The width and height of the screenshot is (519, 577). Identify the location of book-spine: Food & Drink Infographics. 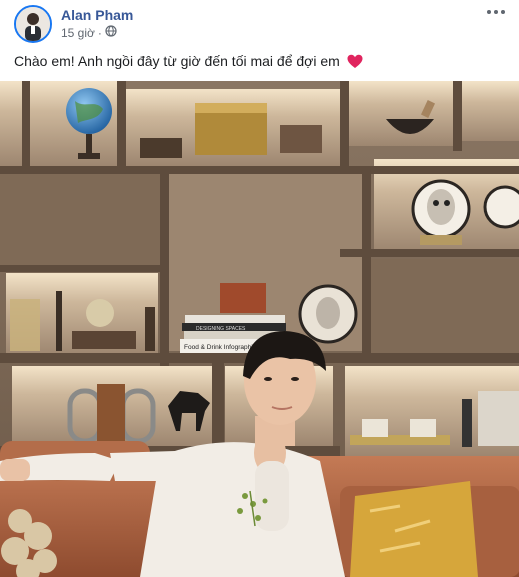
(222, 347).